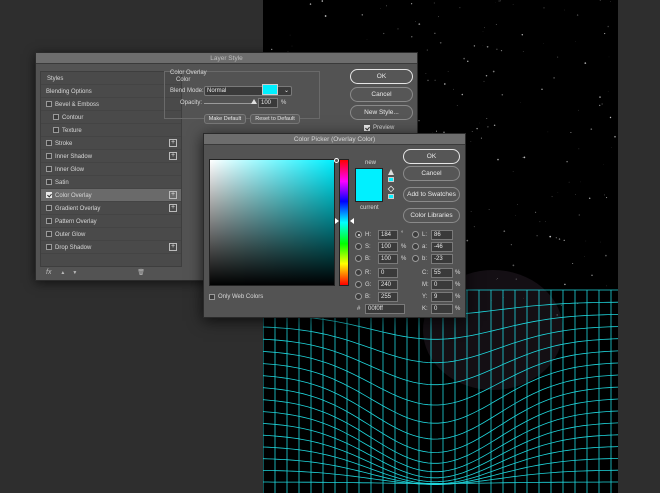  Describe the element at coordinates (141, 273) in the screenshot. I see `trash-icon: 🗑` at that location.